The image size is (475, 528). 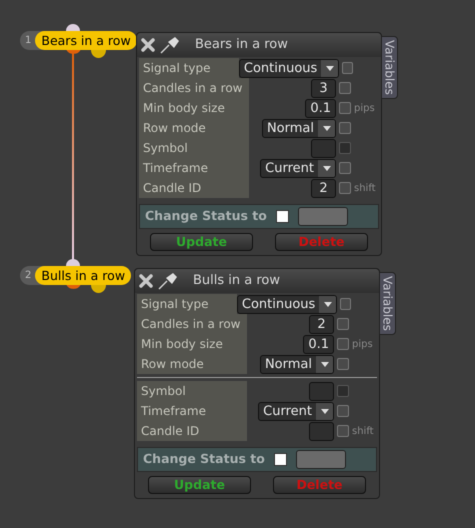 I want to click on panel-title: Bears in a row, so click(x=241, y=45).